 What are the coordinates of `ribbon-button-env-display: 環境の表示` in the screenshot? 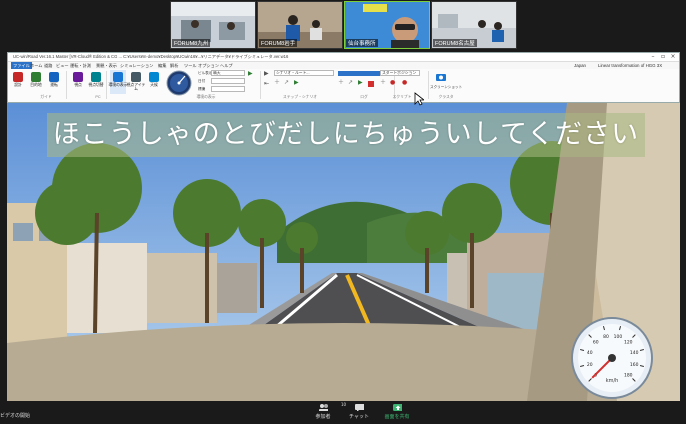 It's located at (118, 82).